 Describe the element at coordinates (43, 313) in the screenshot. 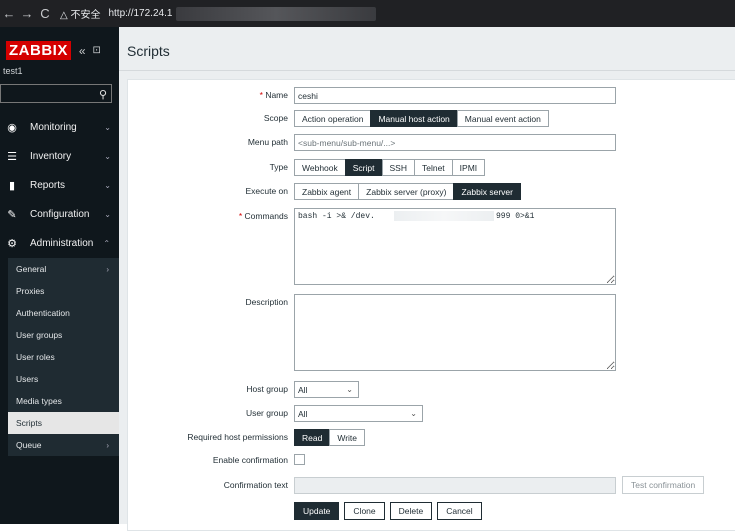

I see `submenu-item-label: Authentication` at that location.